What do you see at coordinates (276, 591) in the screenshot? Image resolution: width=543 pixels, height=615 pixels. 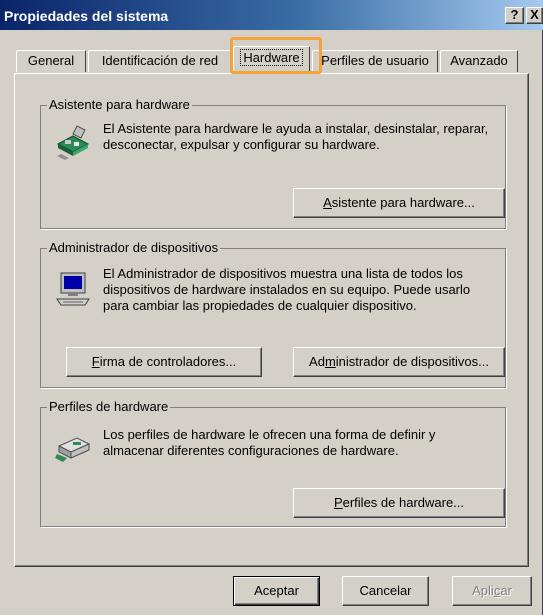 I see `ok-button: Aceptar` at bounding box center [276, 591].